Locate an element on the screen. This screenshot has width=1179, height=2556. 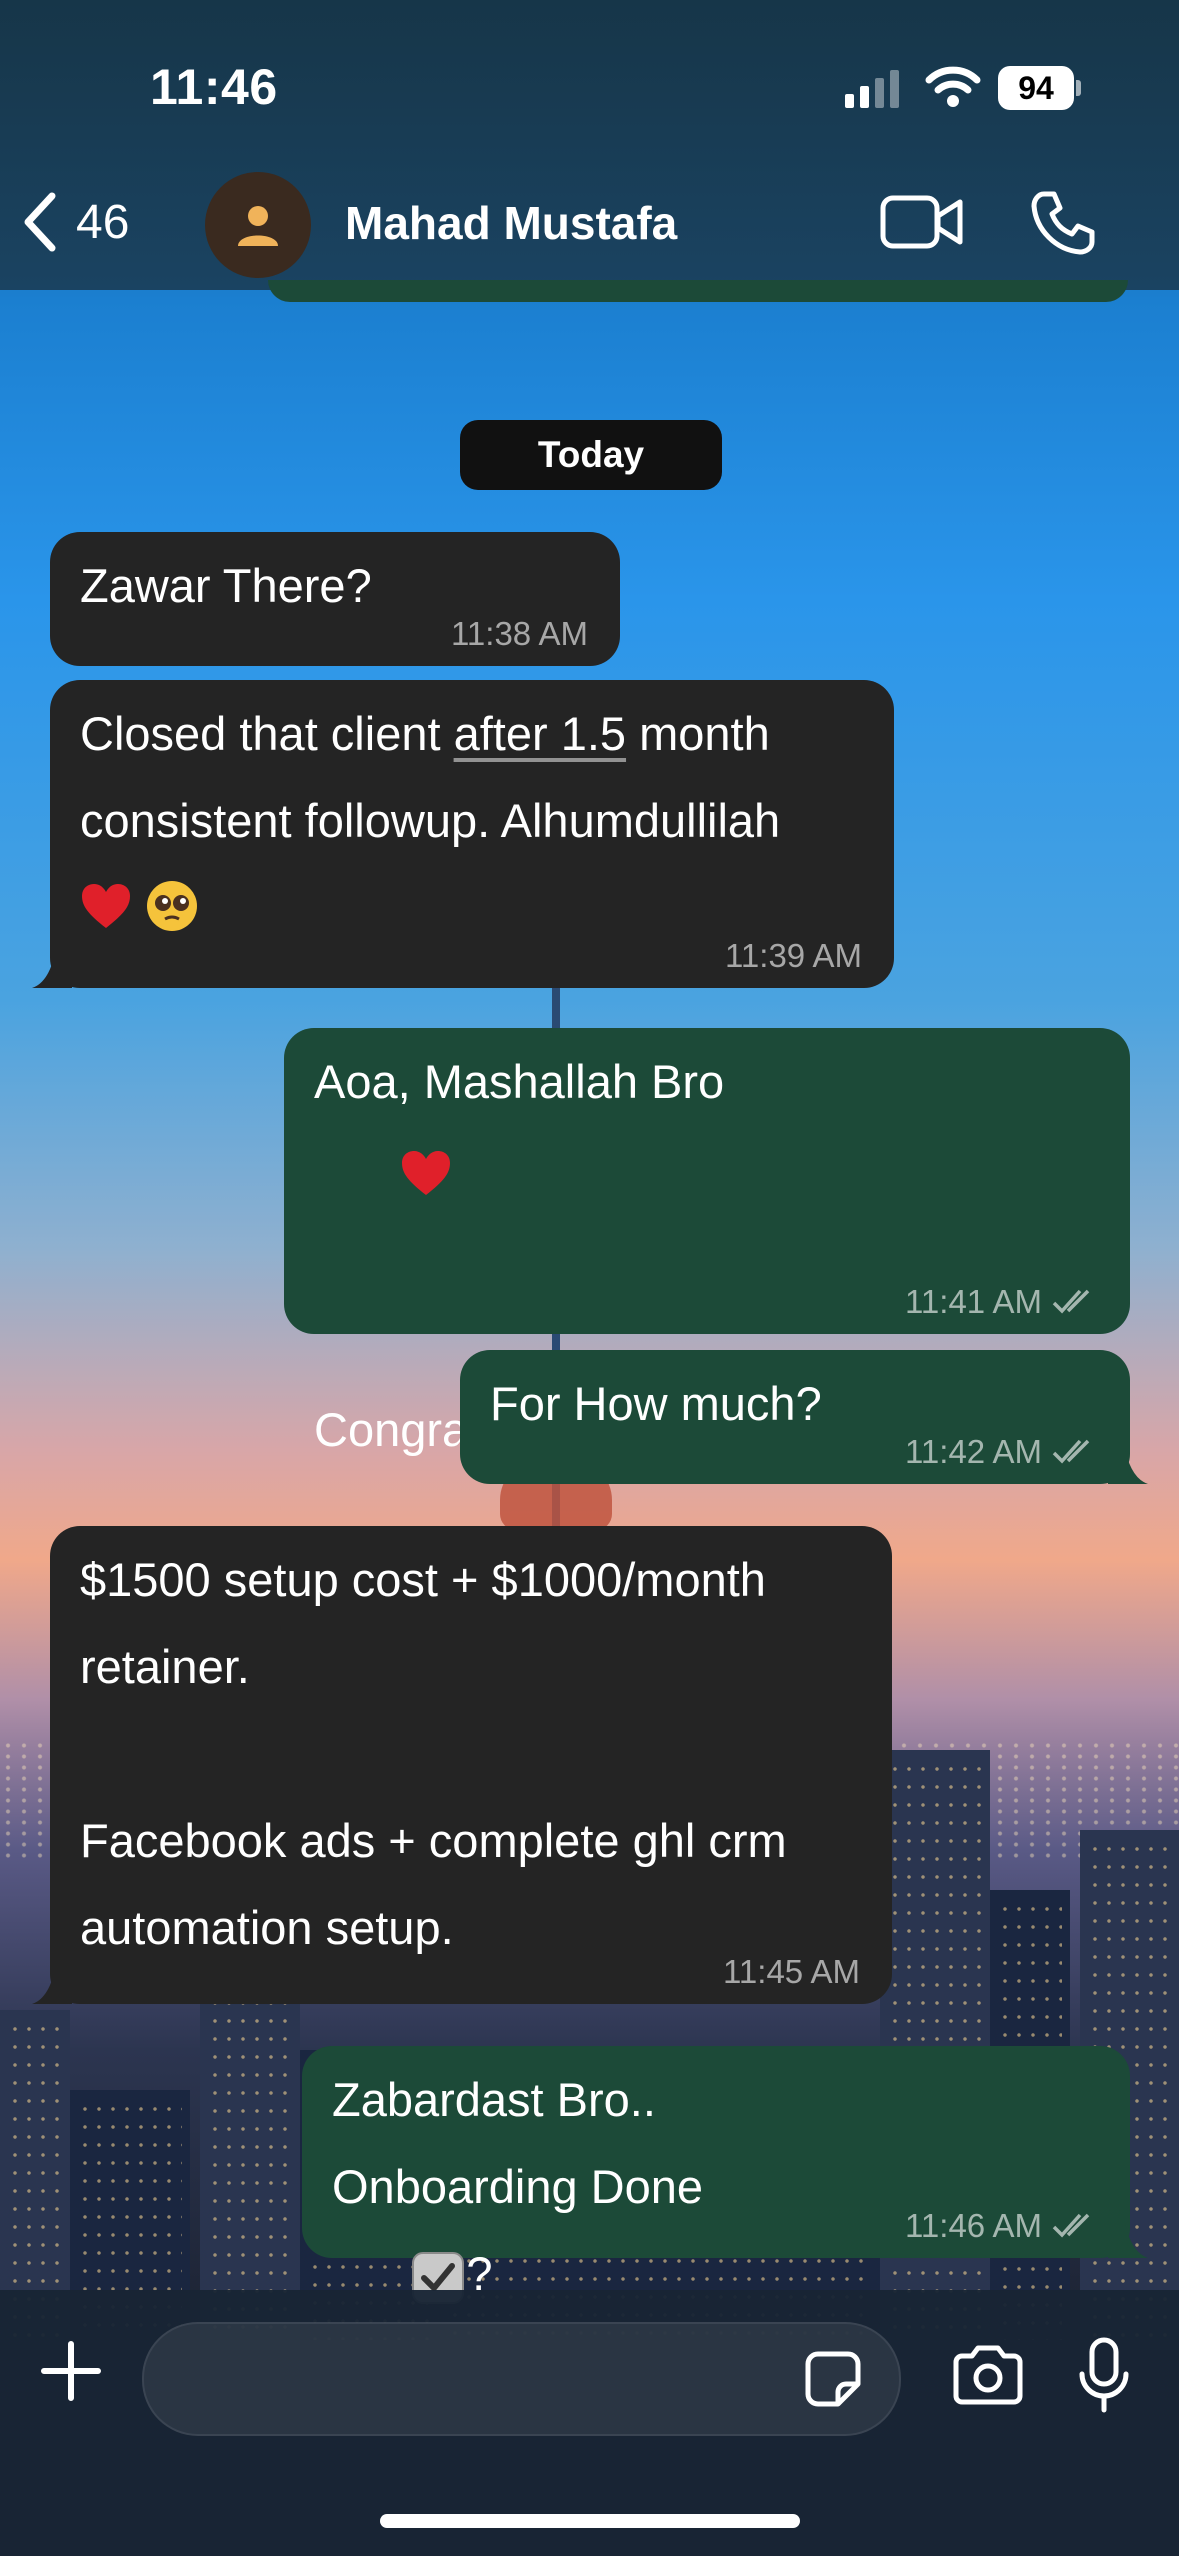
message-time: 11:42 AM is located at coordinates (1001, 1451).